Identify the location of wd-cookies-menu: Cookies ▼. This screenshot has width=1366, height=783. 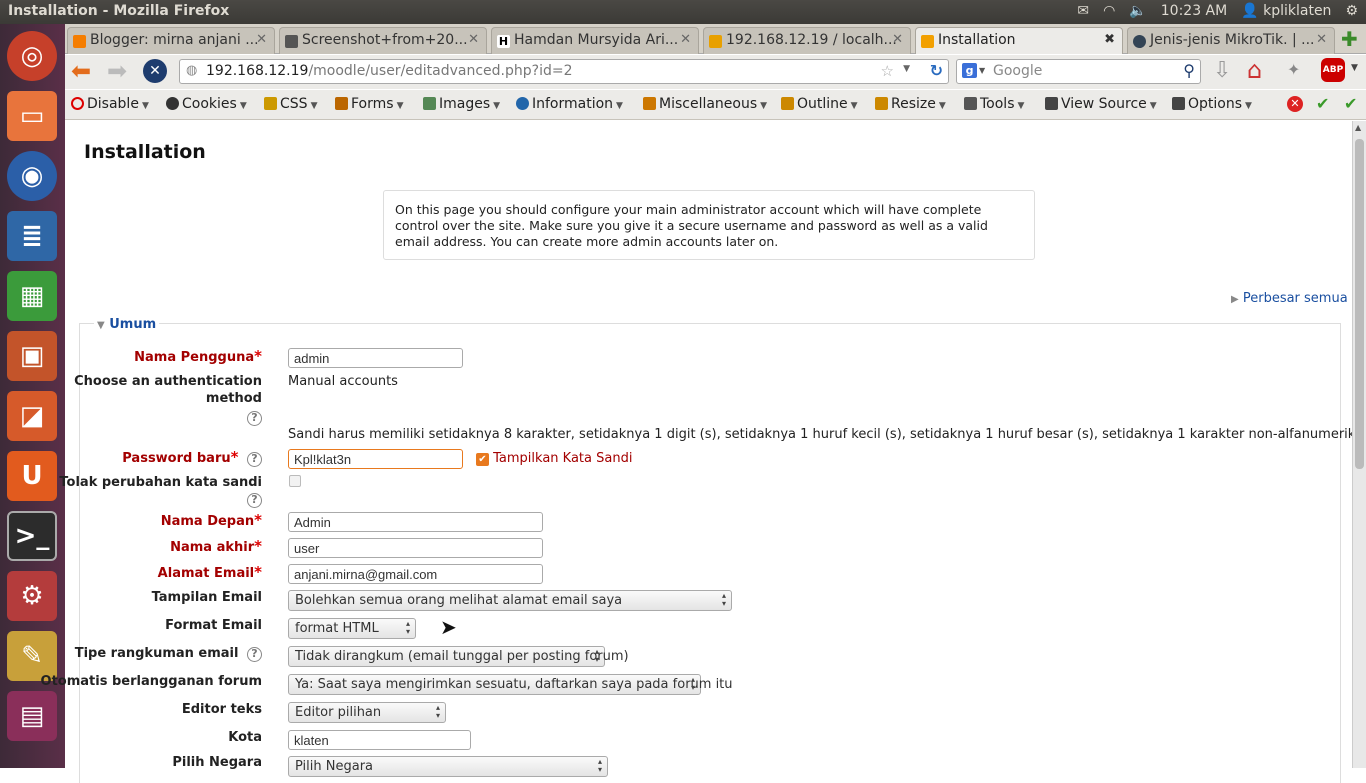
(206, 104).